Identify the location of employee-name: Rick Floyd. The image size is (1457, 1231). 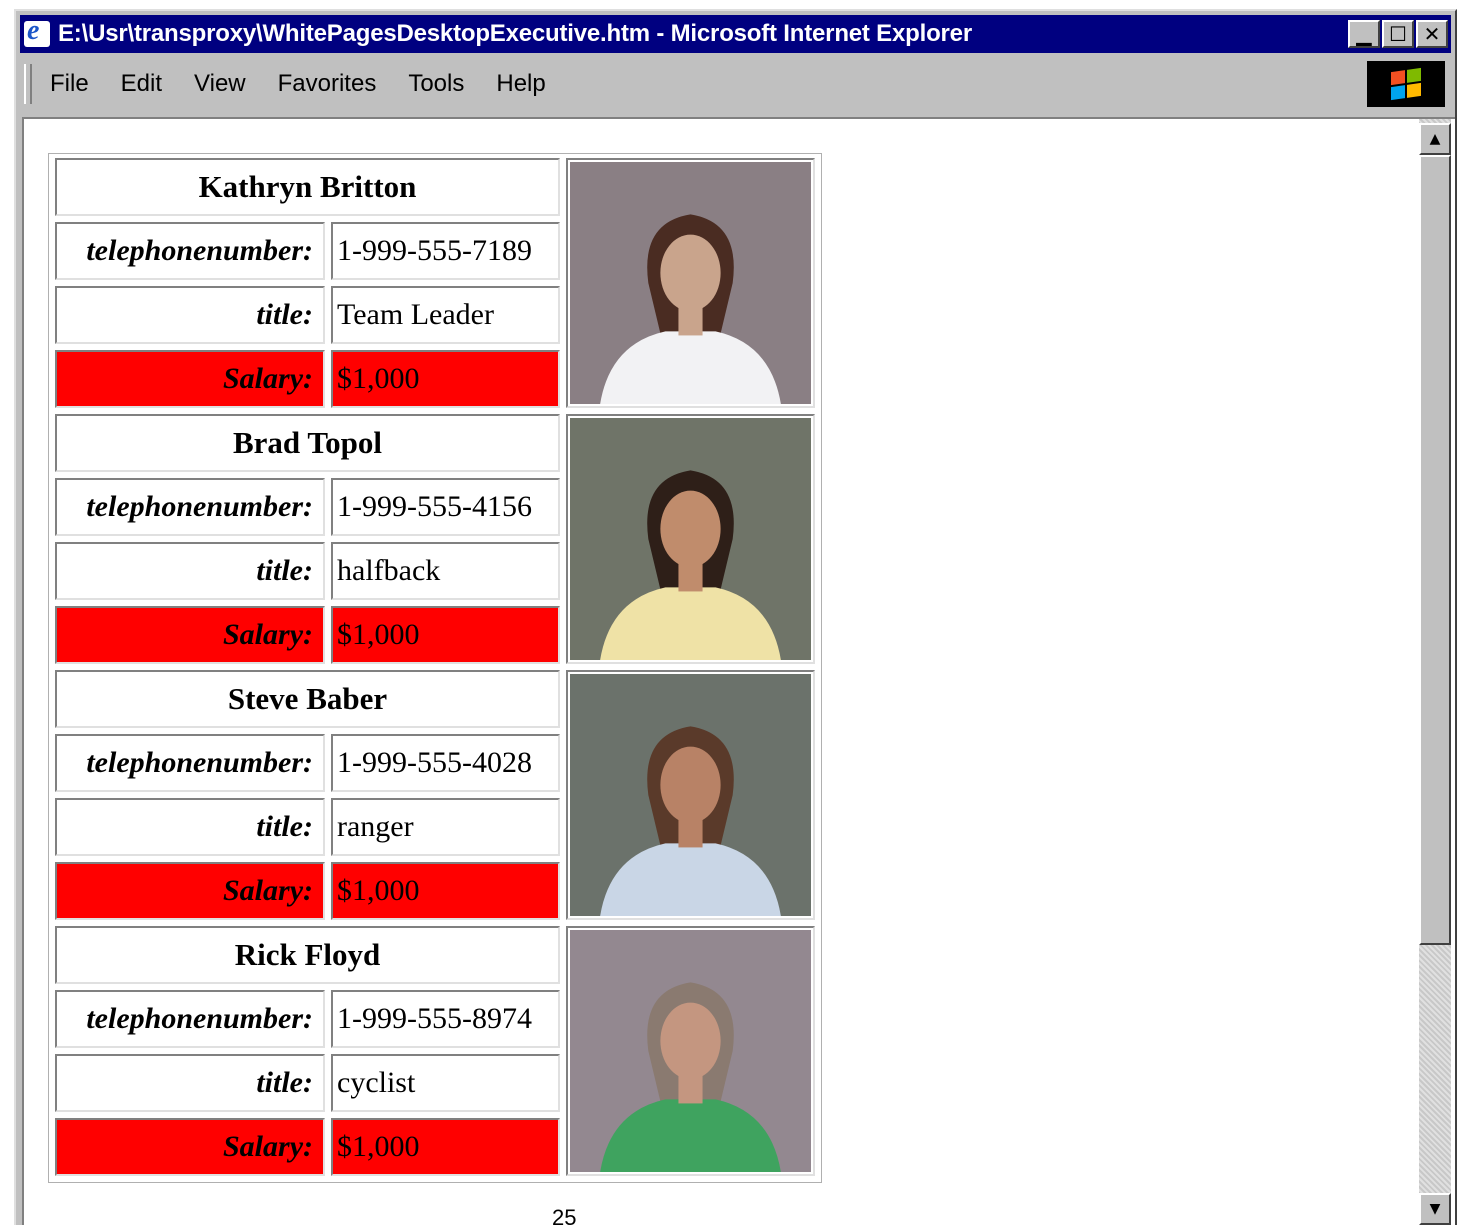
(307, 955).